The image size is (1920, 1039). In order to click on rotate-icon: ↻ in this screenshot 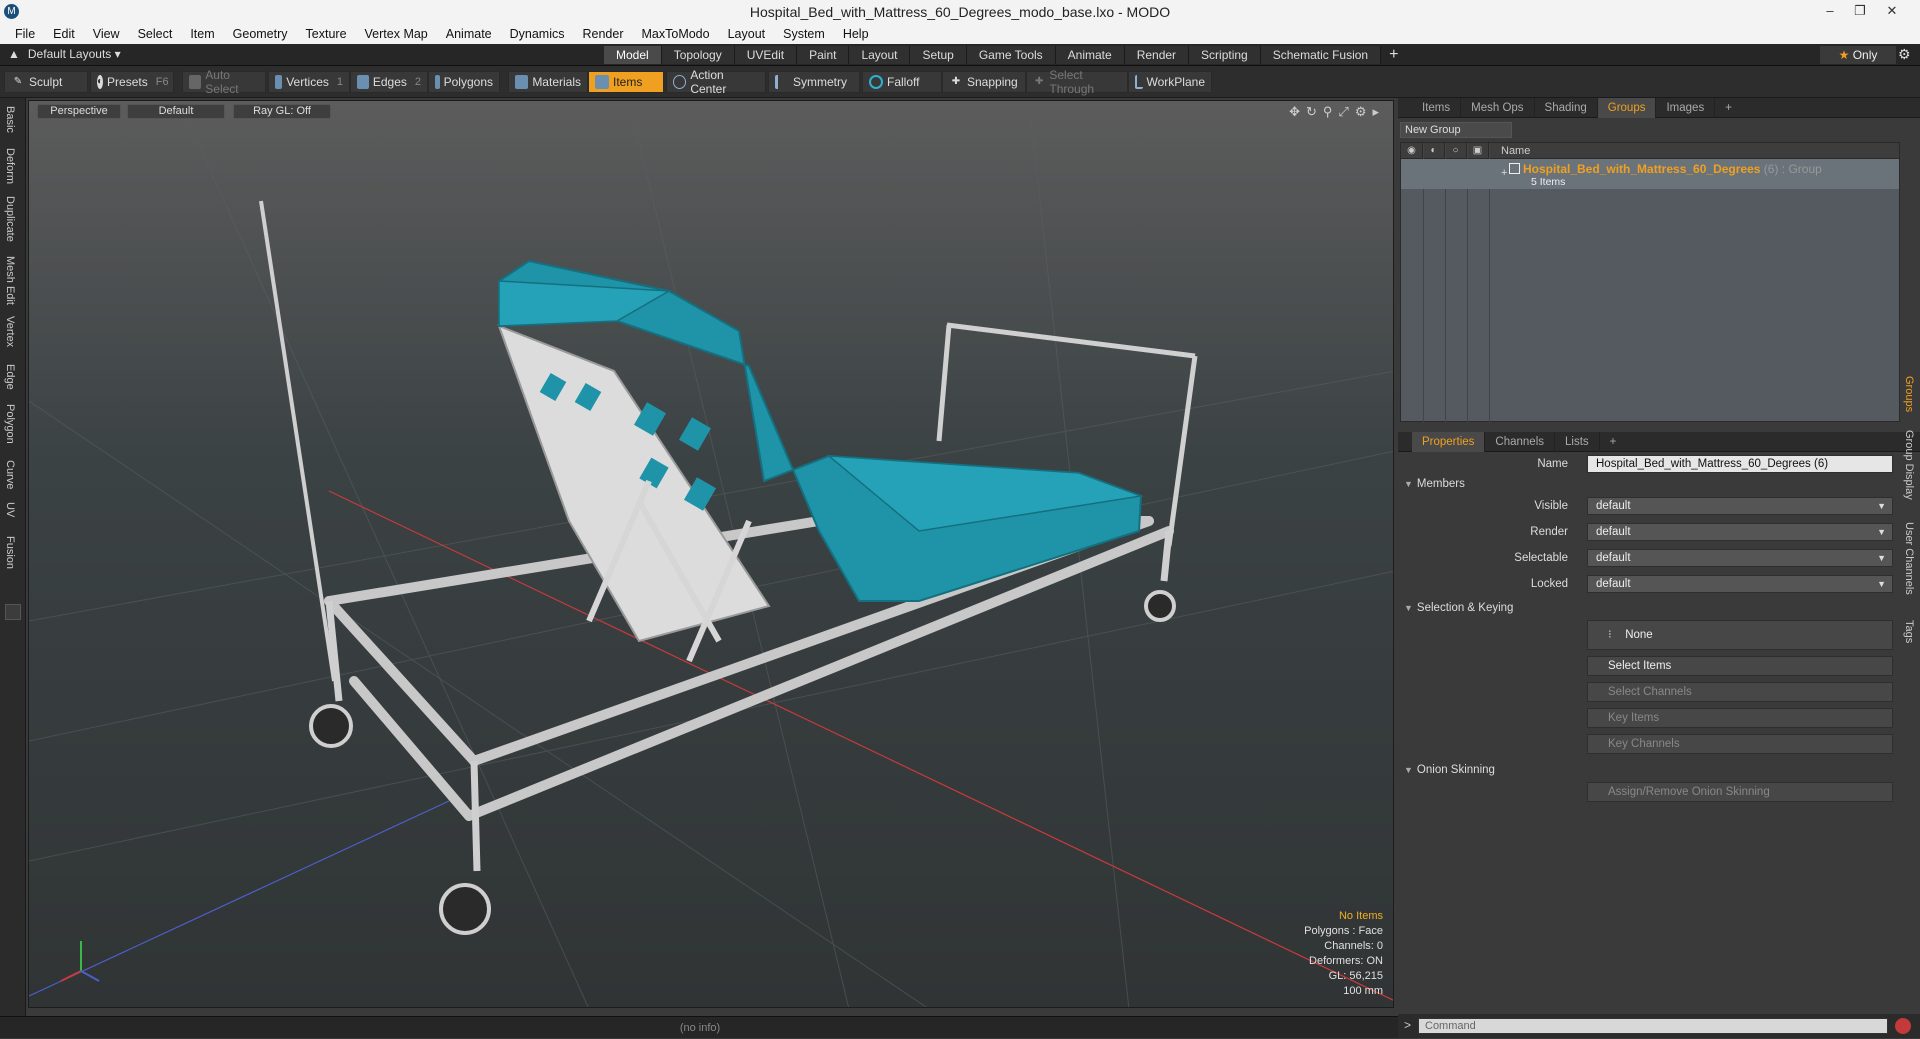, I will do `click(1311, 112)`.